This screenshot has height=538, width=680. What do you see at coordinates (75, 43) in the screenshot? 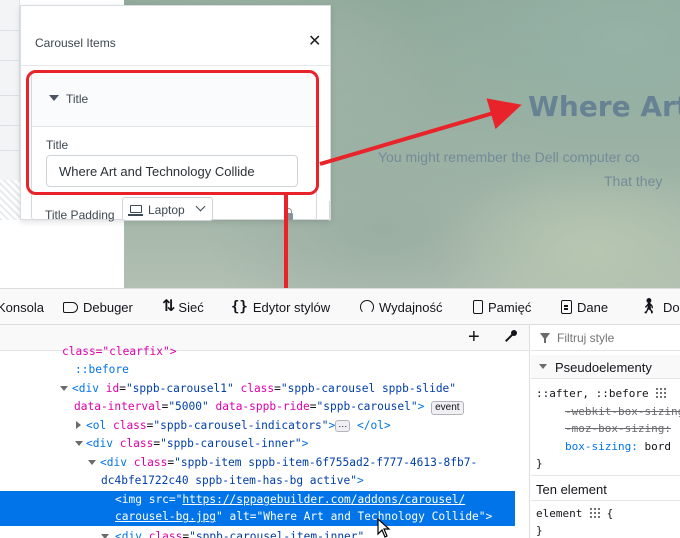
I see `panel-title: Carousel Items` at bounding box center [75, 43].